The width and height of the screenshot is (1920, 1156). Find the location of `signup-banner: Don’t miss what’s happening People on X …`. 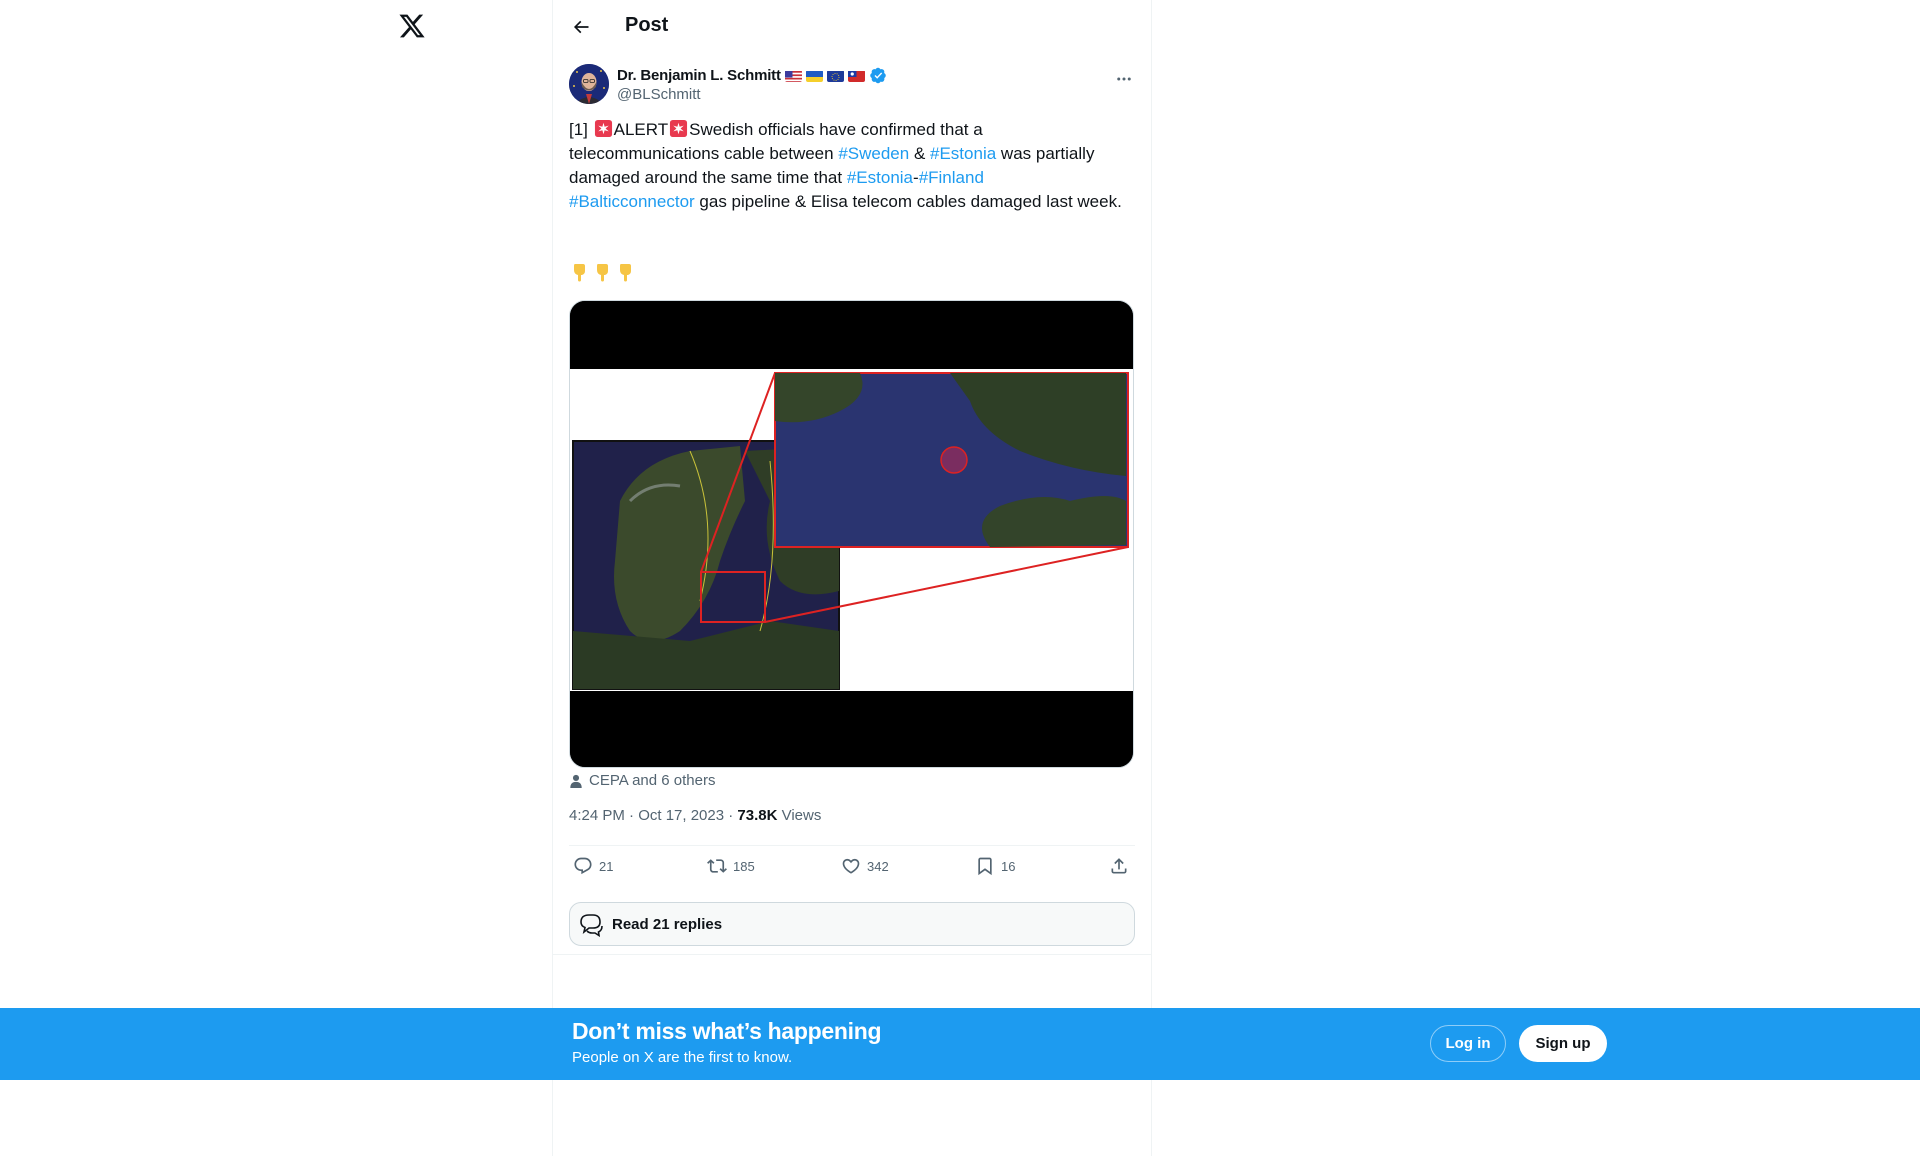

signup-banner: Don’t miss what’s happening People on X … is located at coordinates (960, 1044).